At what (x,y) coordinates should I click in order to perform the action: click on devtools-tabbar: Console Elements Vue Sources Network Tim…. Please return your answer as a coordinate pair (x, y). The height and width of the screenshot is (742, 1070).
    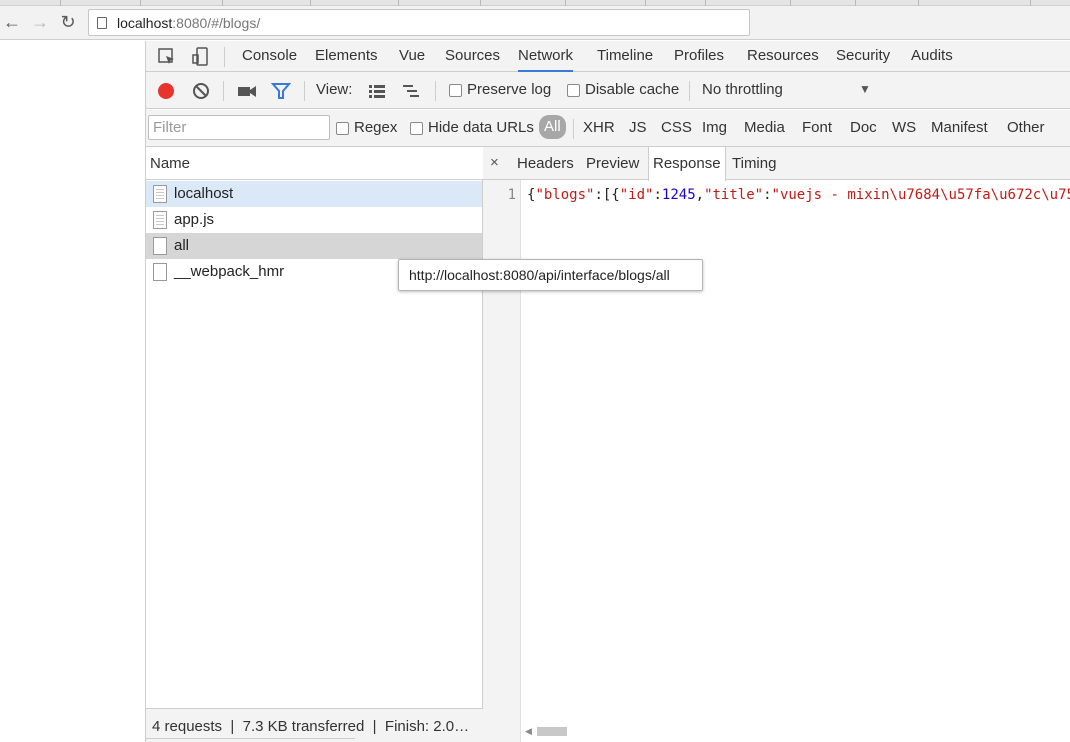
    Looking at the image, I should click on (608, 56).